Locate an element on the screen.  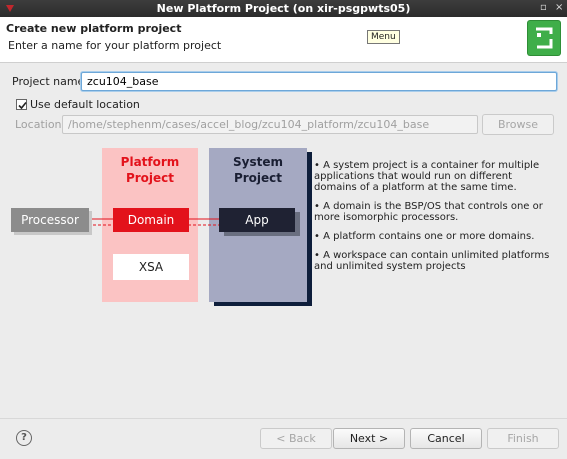
minimize-icon: ▫ is located at coordinates (543, 7).